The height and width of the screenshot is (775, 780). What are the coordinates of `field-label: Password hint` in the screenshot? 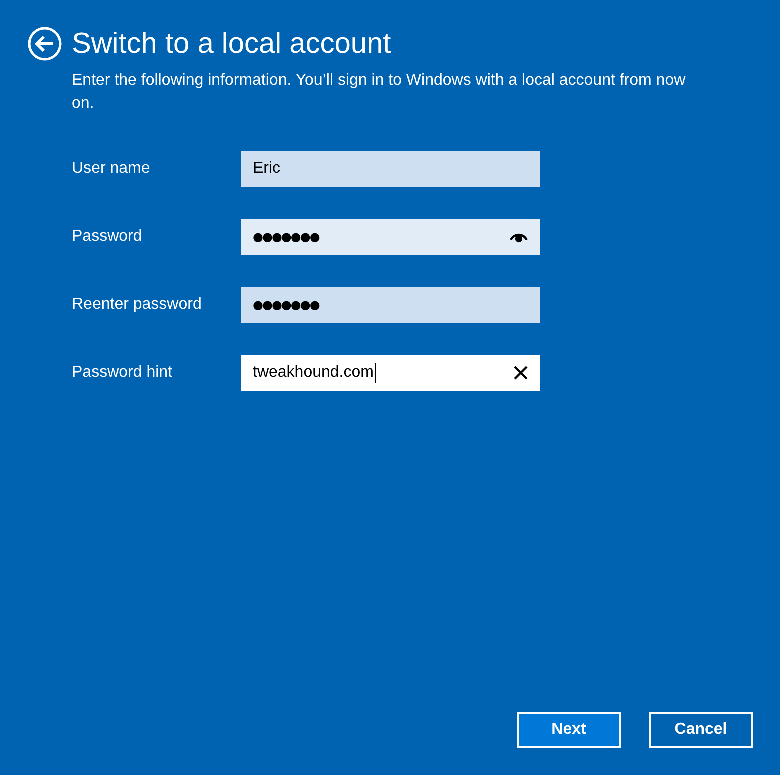 It's located at (123, 373).